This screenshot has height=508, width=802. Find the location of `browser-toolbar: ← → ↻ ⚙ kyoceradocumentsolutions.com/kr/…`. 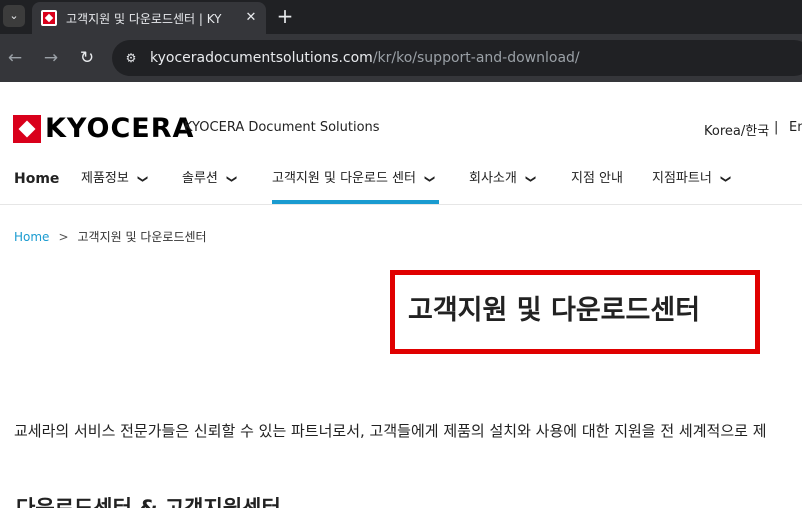

browser-toolbar: ← → ↻ ⚙ kyoceradocumentsolutions.com/kr/… is located at coordinates (401, 58).